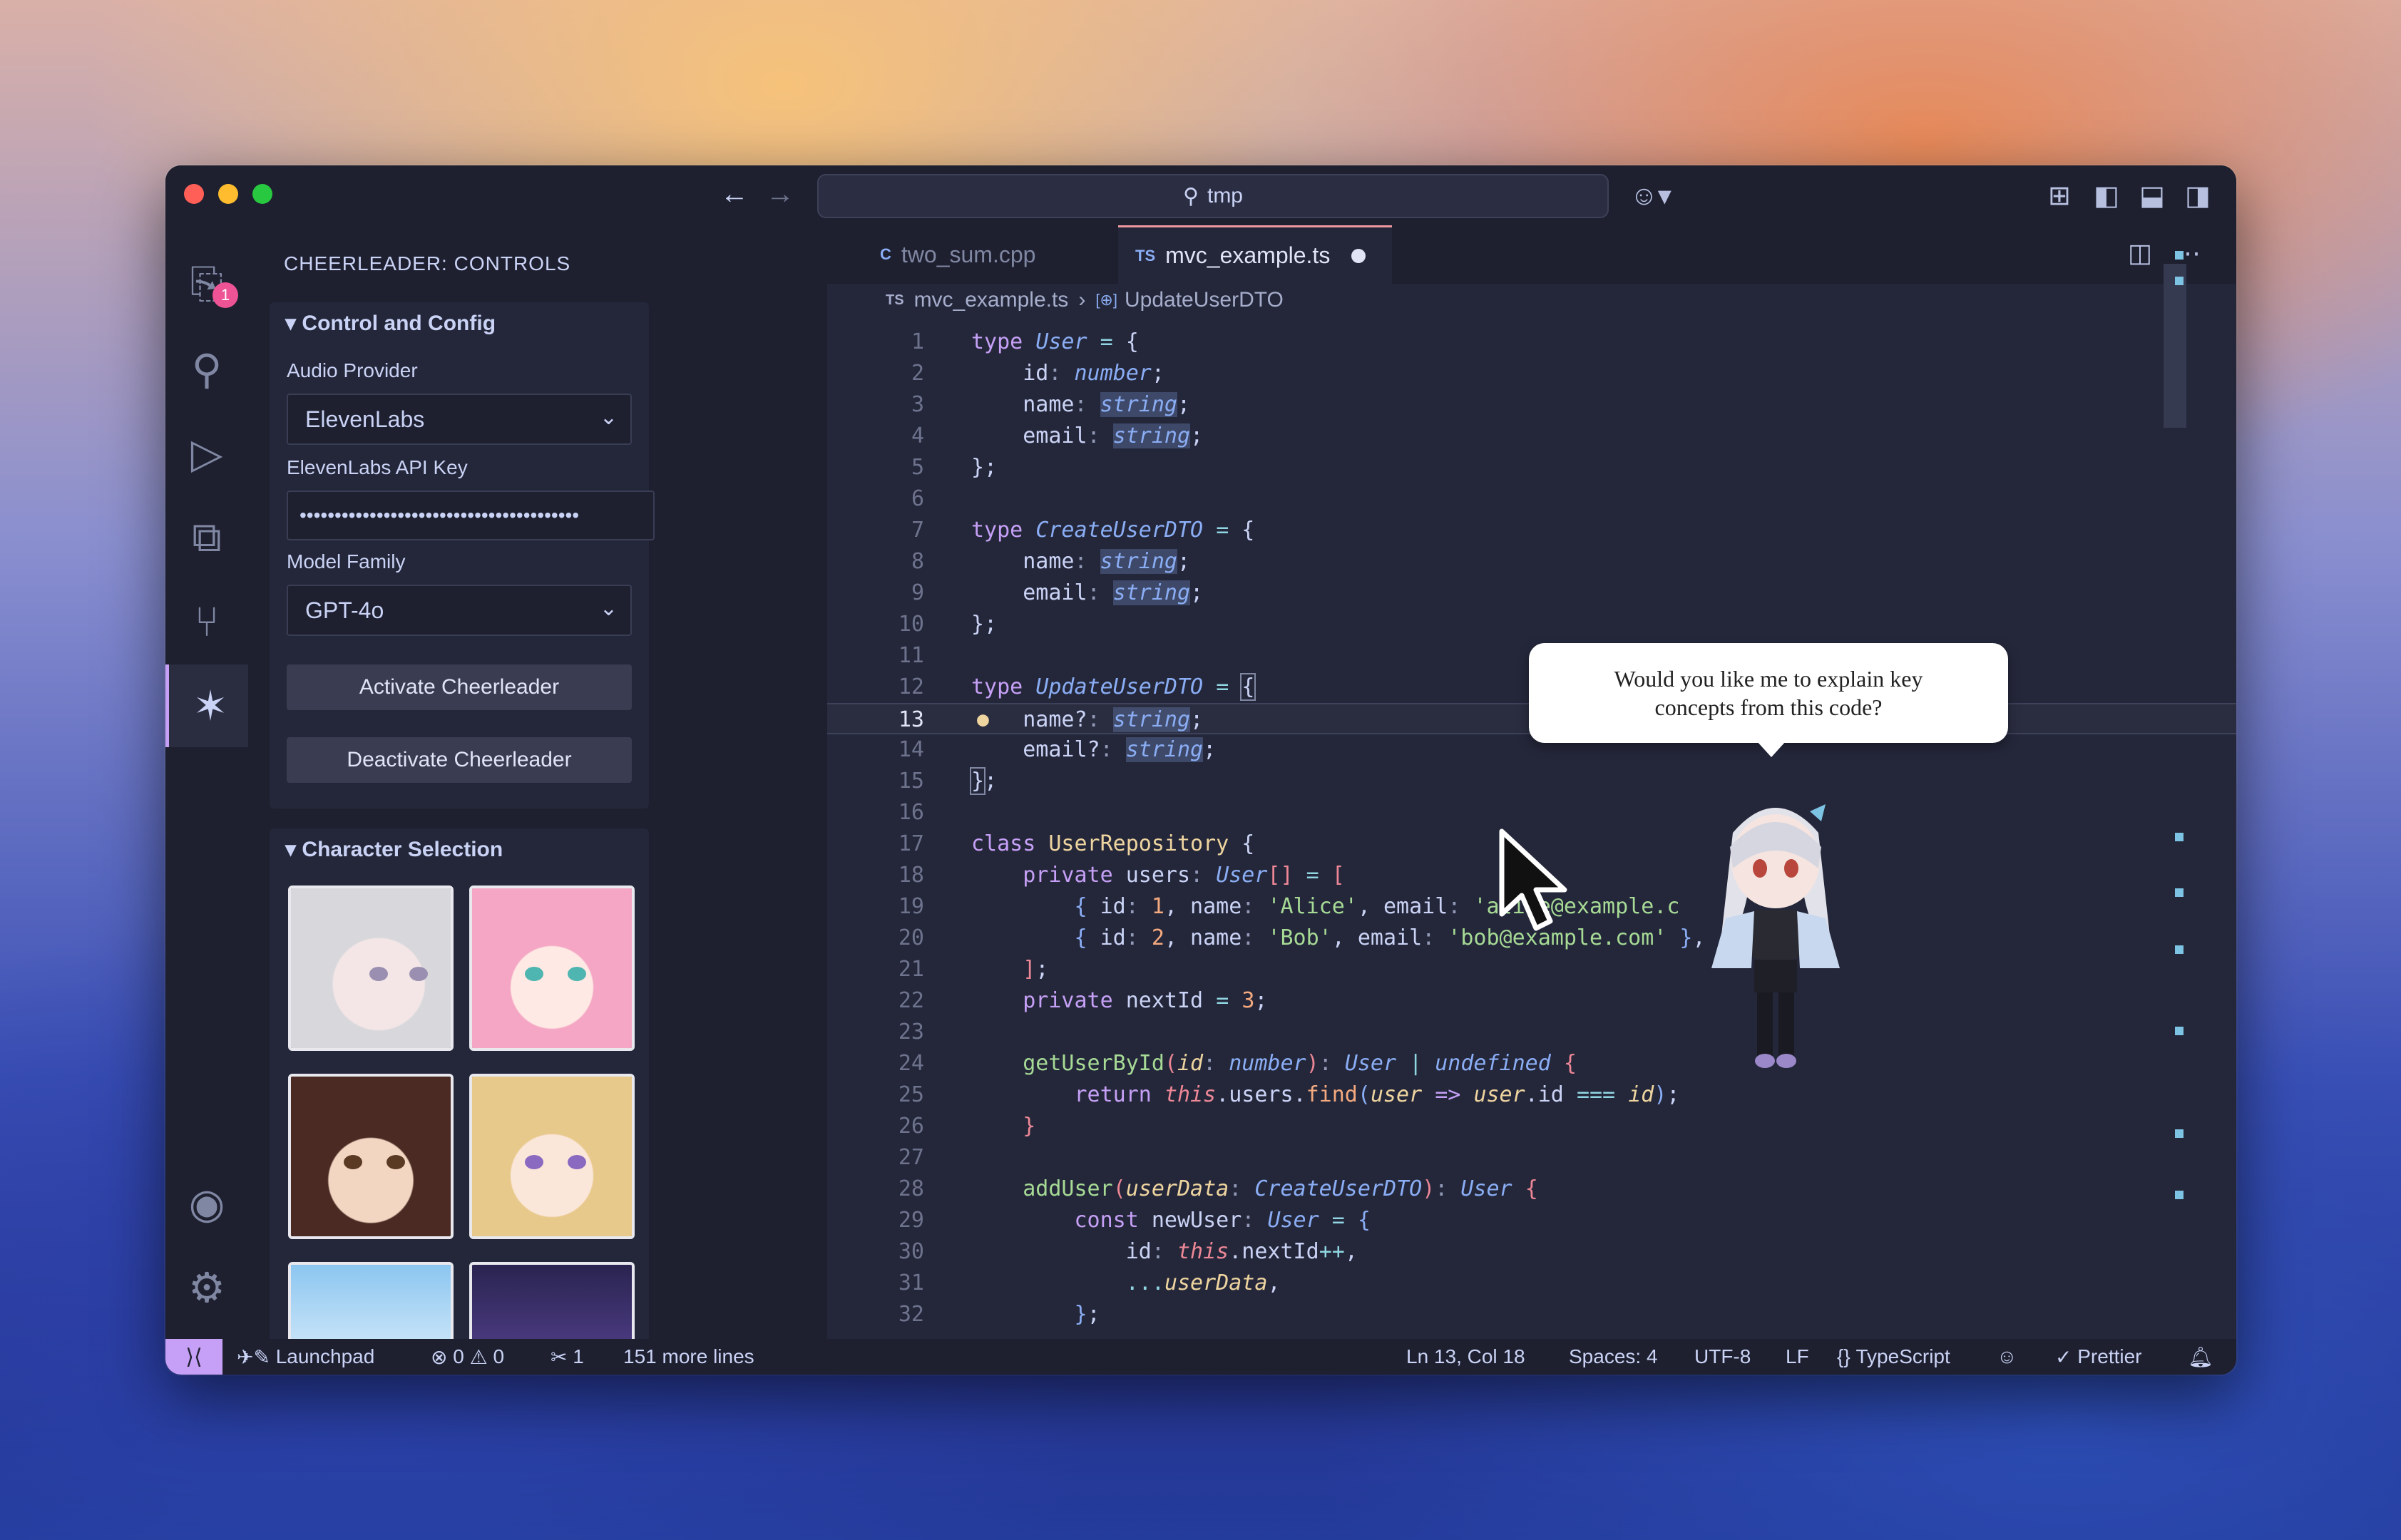  I want to click on customize-layout-icon: ⊞, so click(2059, 196).